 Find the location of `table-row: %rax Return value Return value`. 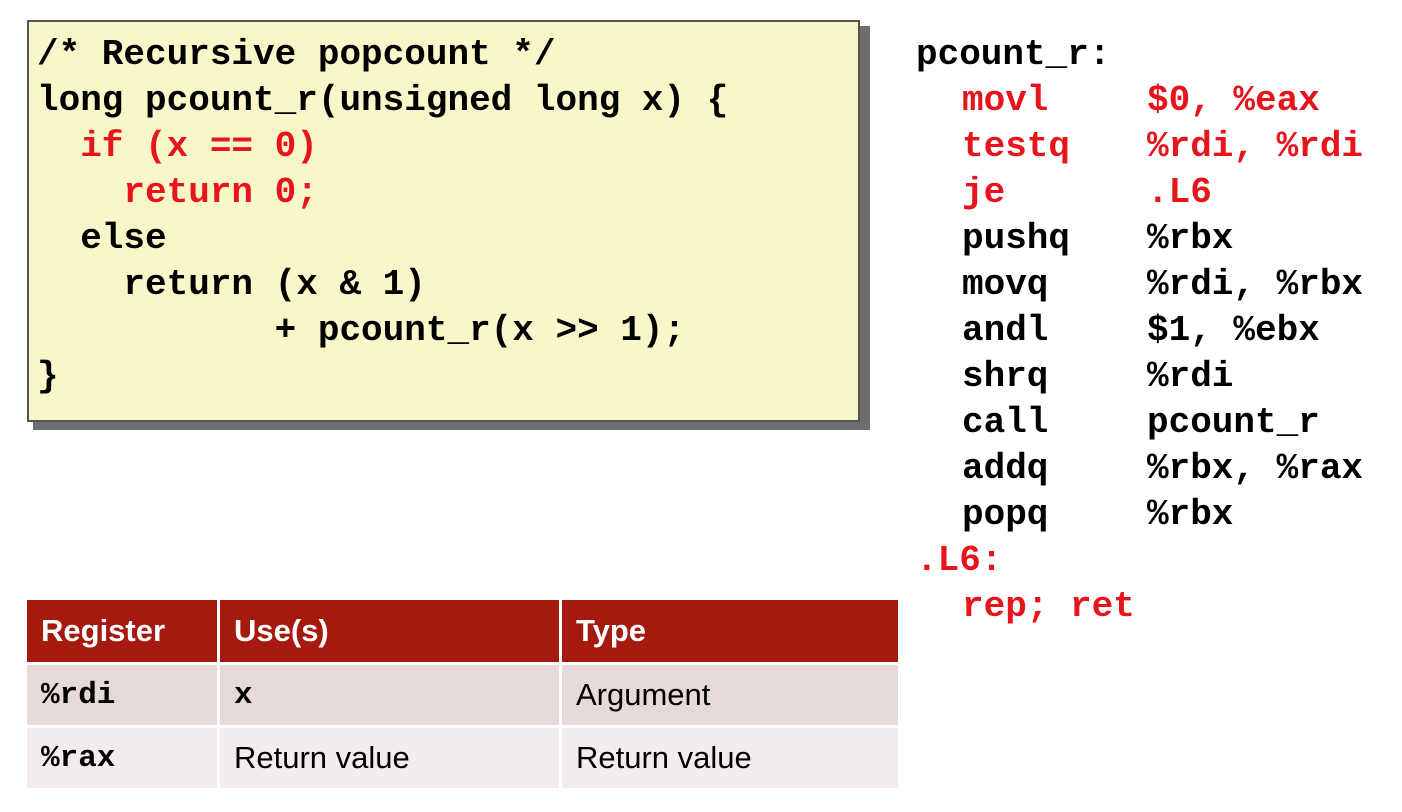

table-row: %rax Return value Return value is located at coordinates (462, 758).